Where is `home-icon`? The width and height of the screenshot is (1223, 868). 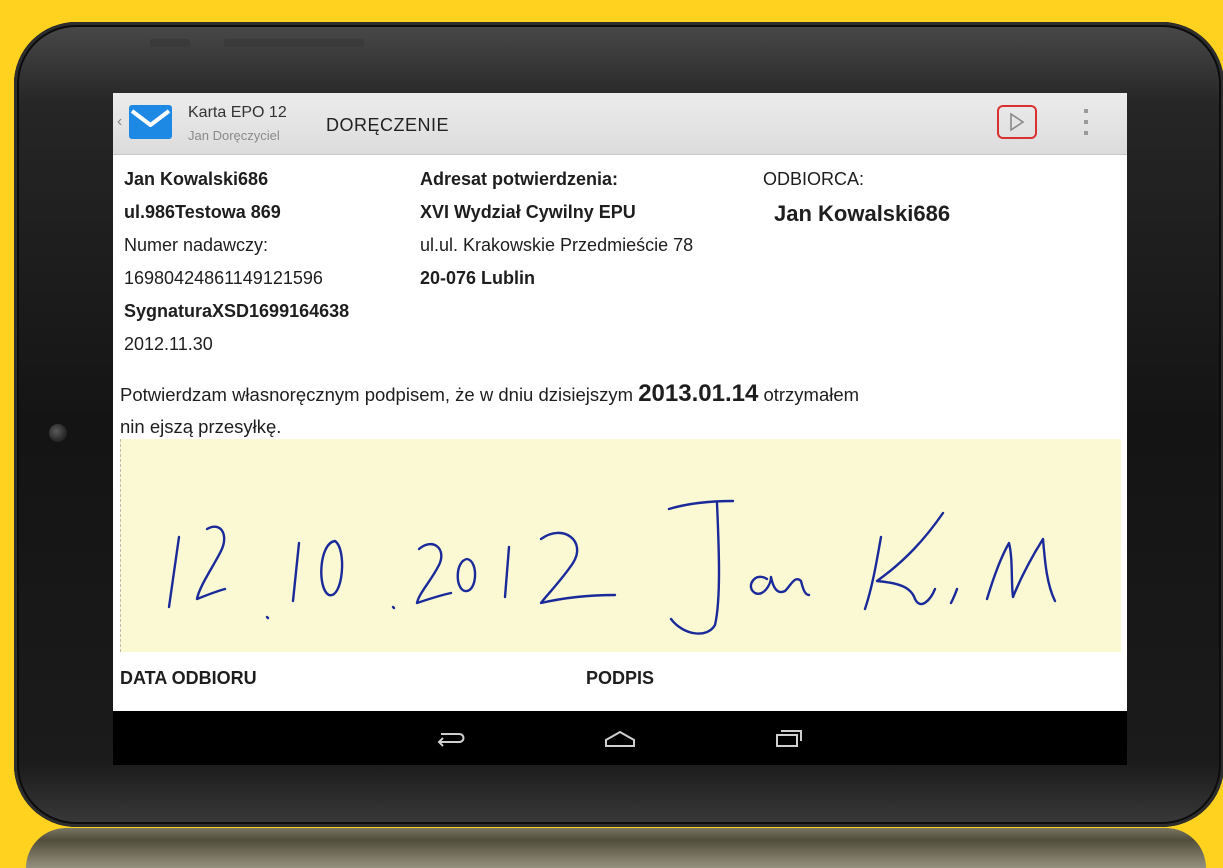
home-icon is located at coordinates (620, 738).